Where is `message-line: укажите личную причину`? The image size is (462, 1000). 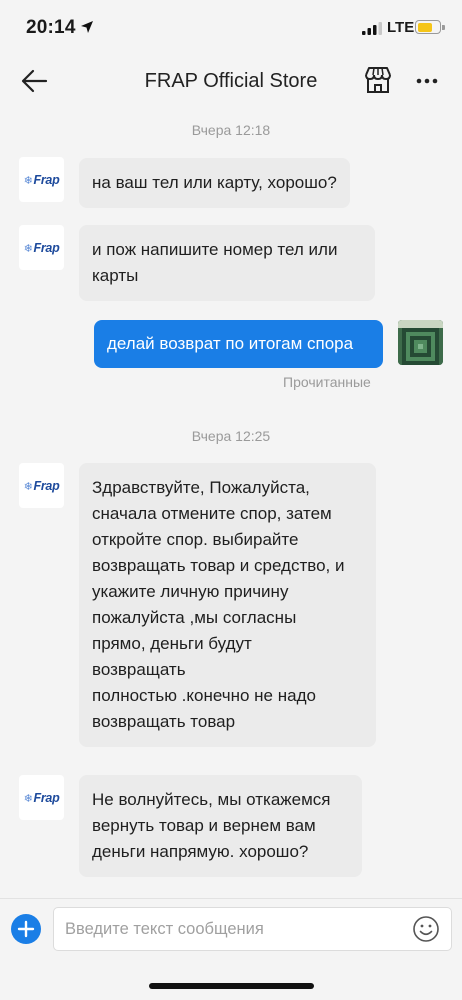 message-line: укажите личную причину is located at coordinates (190, 591).